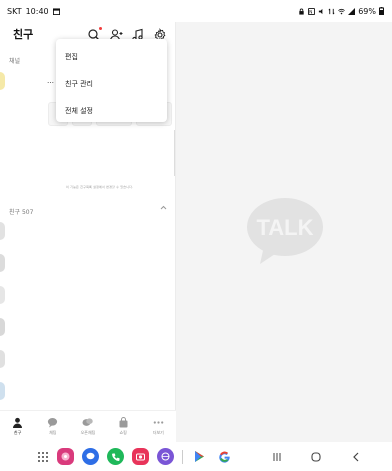 The image size is (392, 471). Describe the element at coordinates (111, 56) in the screenshot. I see `menu-item-edit: 편집` at that location.